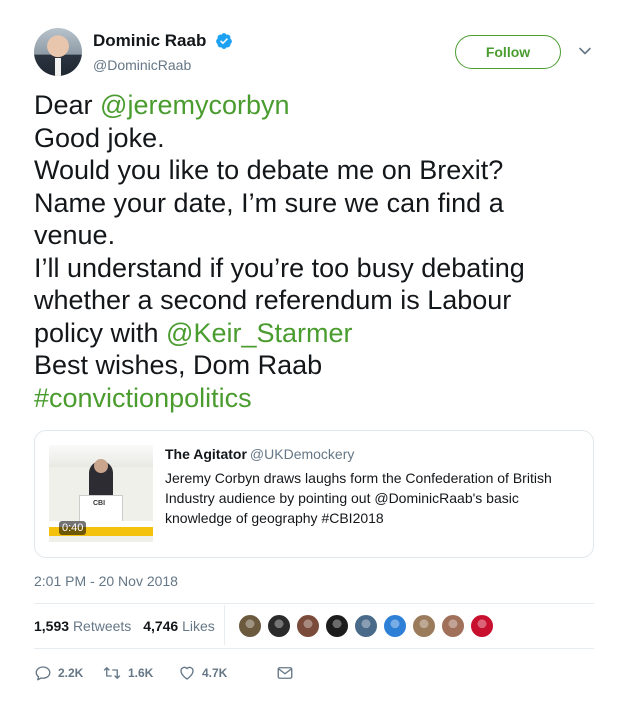 This screenshot has height=708, width=630. I want to click on envelope-icon, so click(285, 673).